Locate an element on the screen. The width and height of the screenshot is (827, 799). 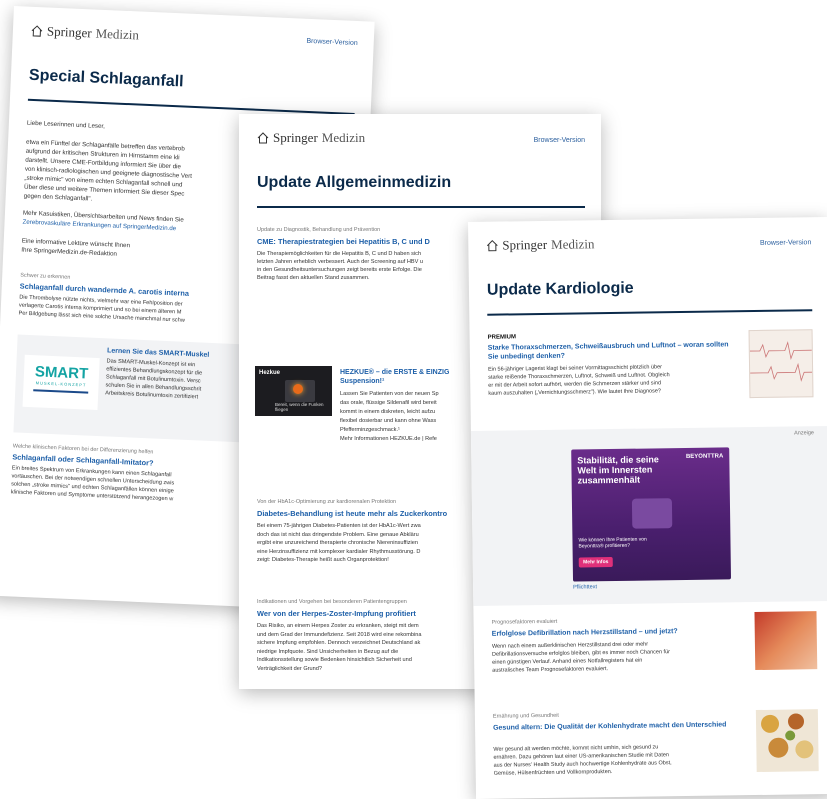
anzeige-label: Anzeige is located at coordinates (804, 433).